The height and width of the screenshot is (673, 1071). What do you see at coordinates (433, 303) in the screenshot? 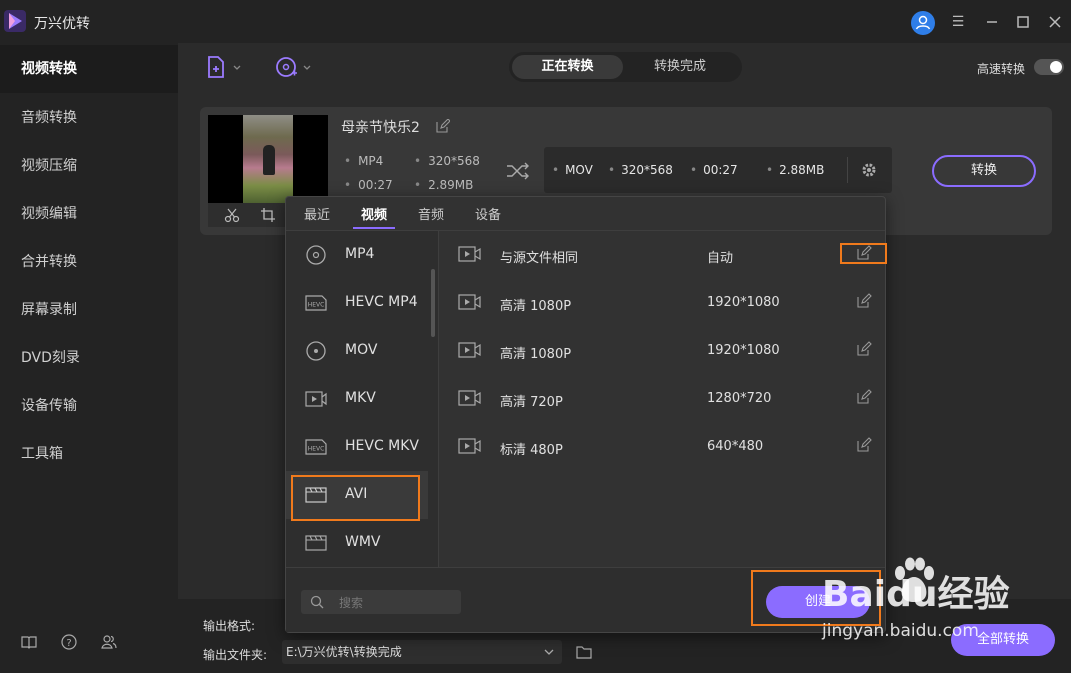
I see `format-list-scrollbar` at bounding box center [433, 303].